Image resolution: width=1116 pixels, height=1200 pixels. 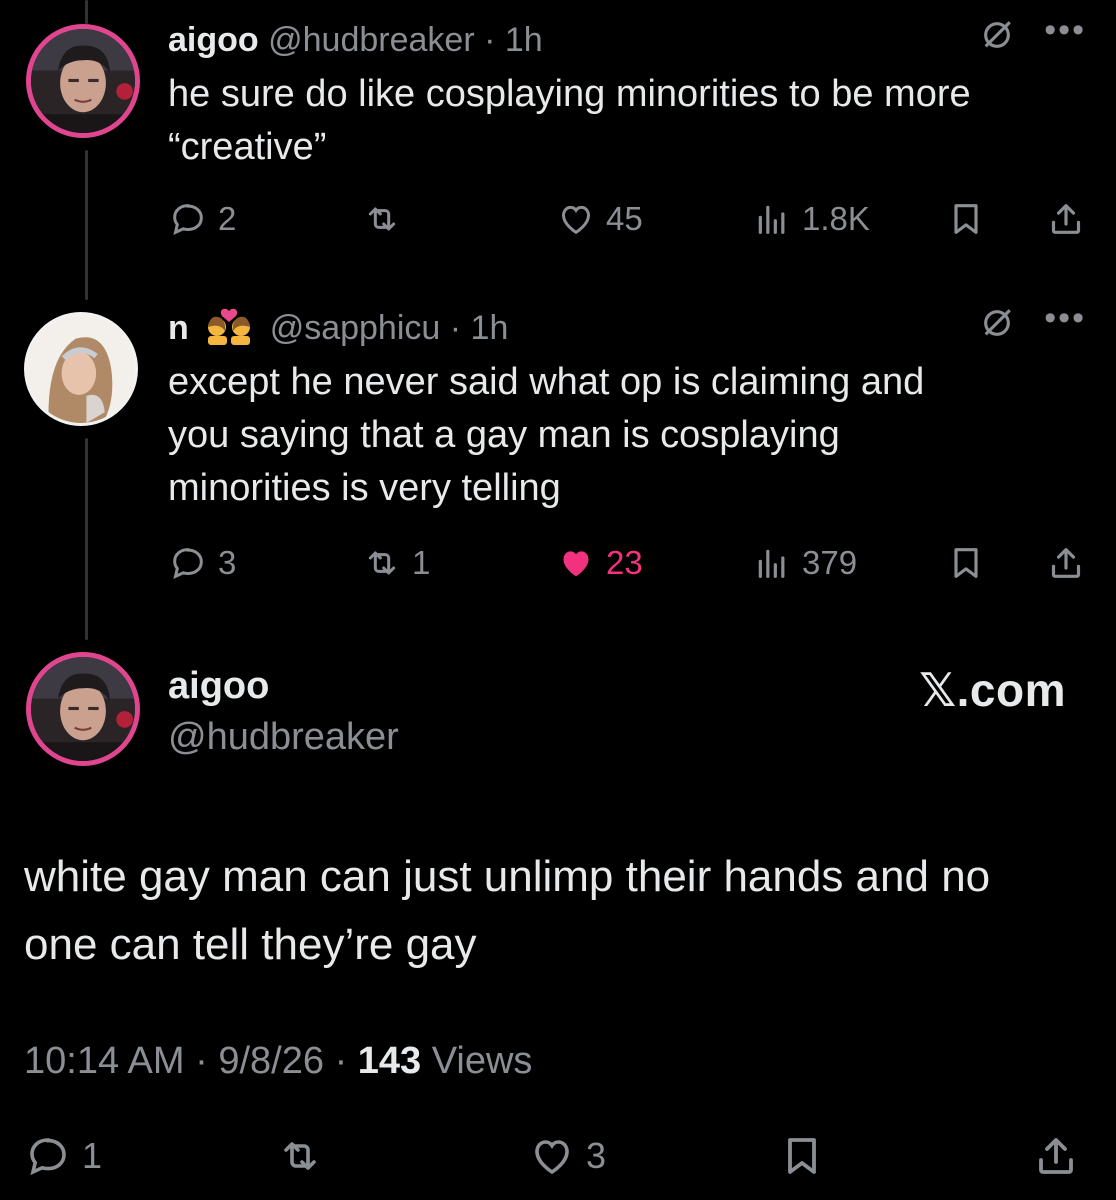 What do you see at coordinates (355, 328) in the screenshot?
I see `author-handle: @sapphicu` at bounding box center [355, 328].